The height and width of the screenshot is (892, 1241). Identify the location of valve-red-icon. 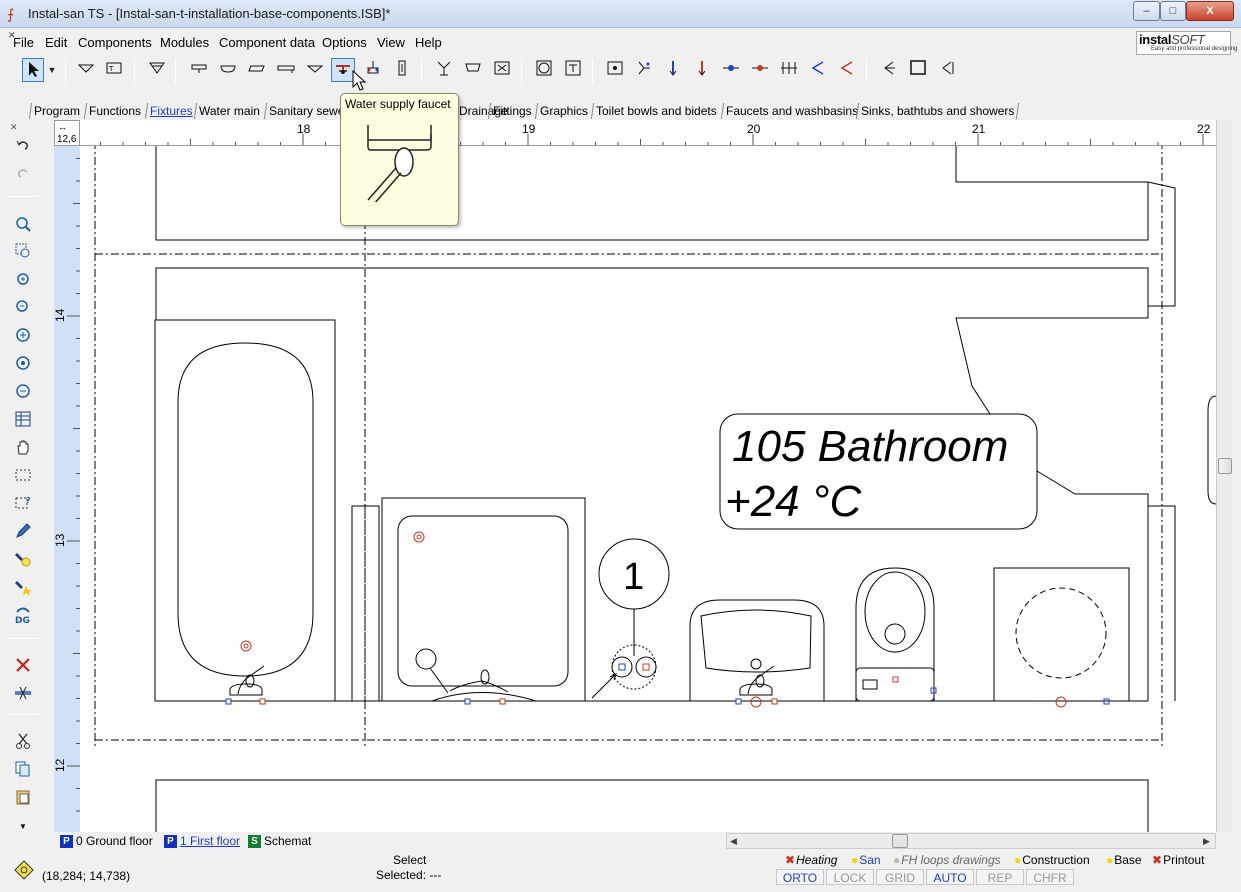
(760, 70).